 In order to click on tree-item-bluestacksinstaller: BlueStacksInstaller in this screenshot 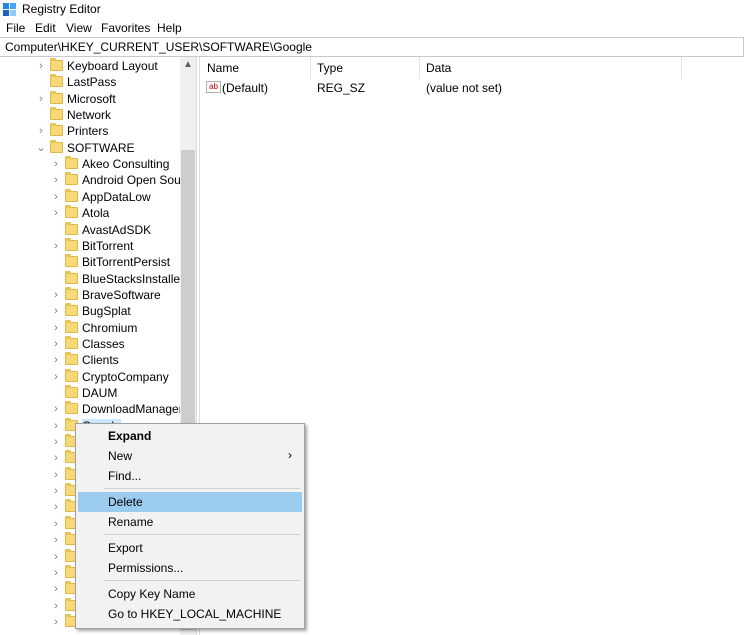, I will do `click(92, 278)`.